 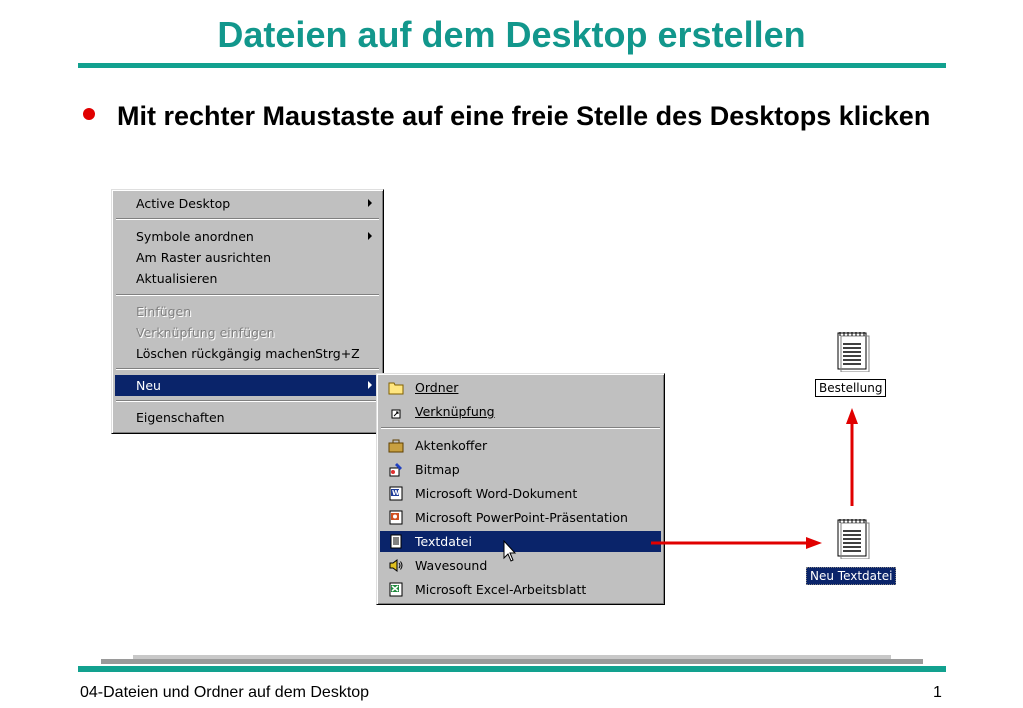 I want to click on menu-item-label: Ordner, so click(x=437, y=387).